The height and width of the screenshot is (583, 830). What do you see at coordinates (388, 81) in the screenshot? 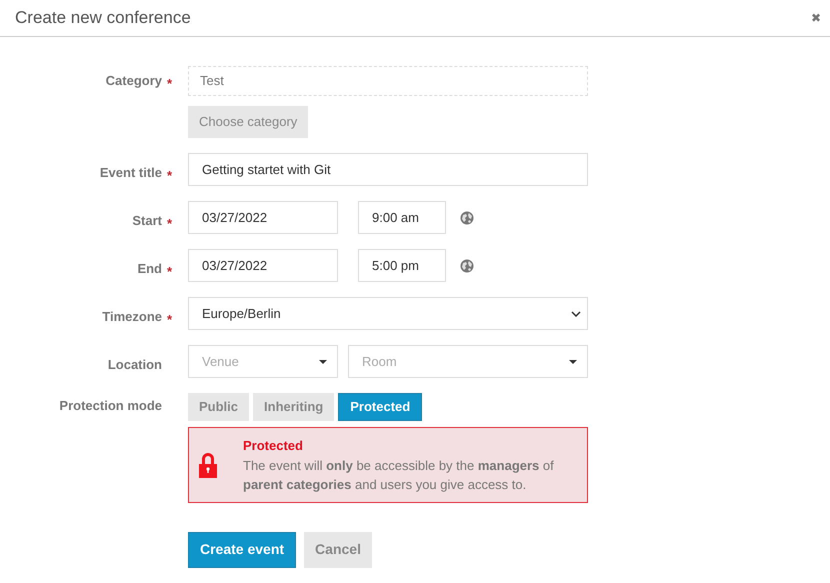
I see `category-field: Test` at bounding box center [388, 81].